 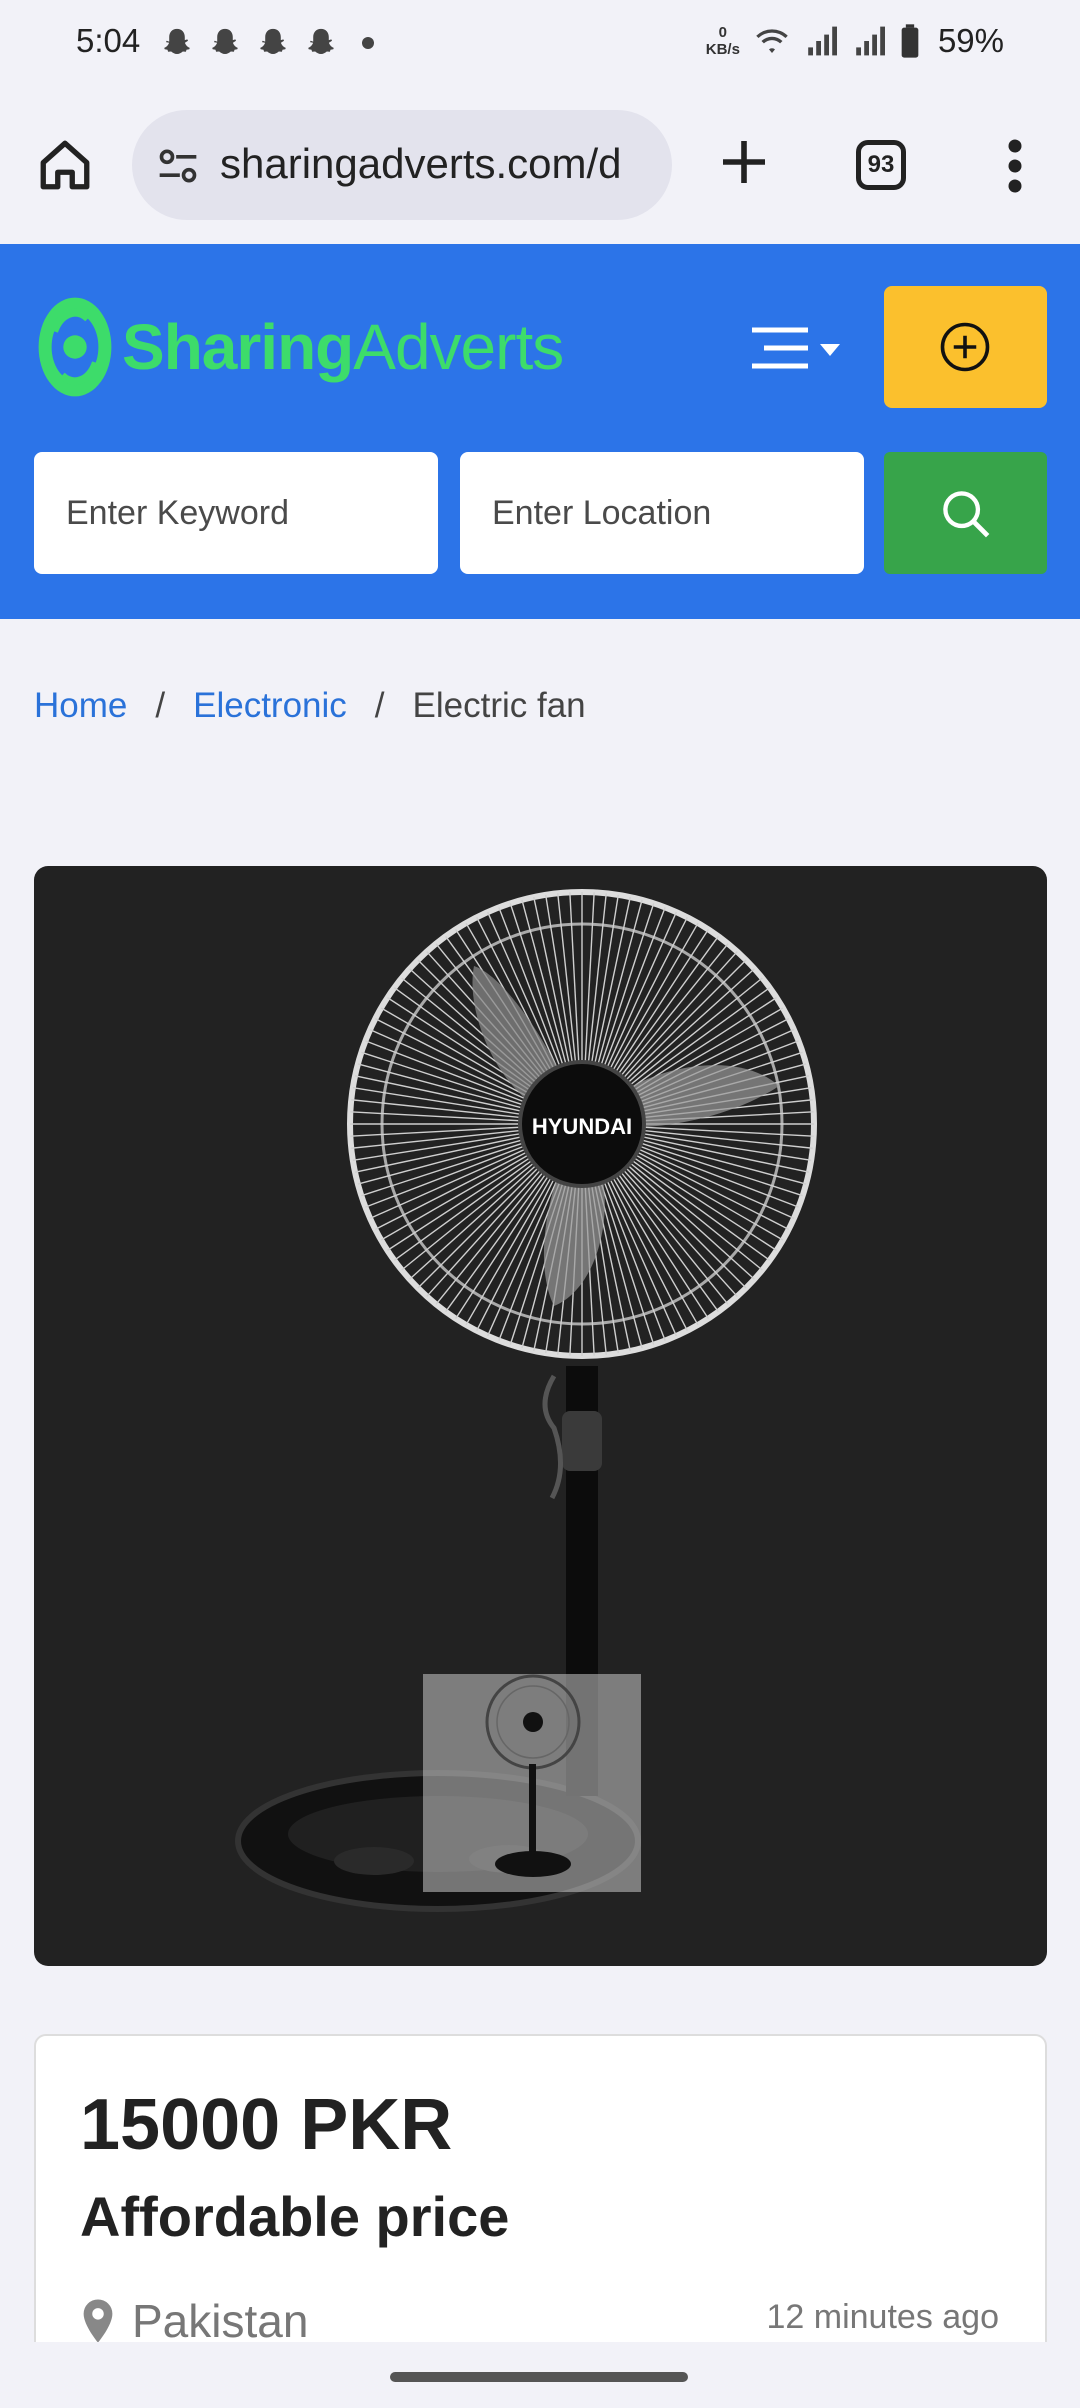 What do you see at coordinates (910, 41) in the screenshot?
I see `battery-icon` at bounding box center [910, 41].